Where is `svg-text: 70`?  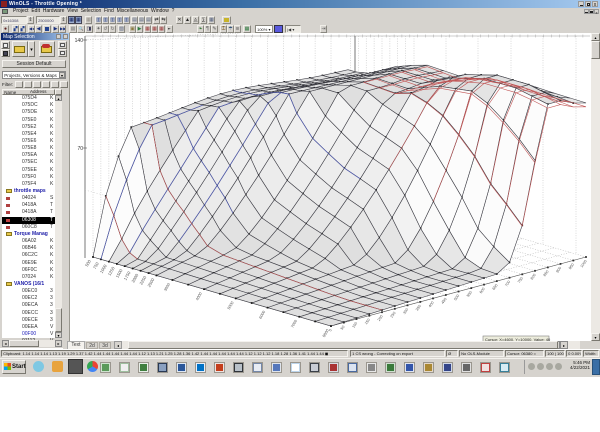
svg-text: 70 is located at coordinates (80, 149).